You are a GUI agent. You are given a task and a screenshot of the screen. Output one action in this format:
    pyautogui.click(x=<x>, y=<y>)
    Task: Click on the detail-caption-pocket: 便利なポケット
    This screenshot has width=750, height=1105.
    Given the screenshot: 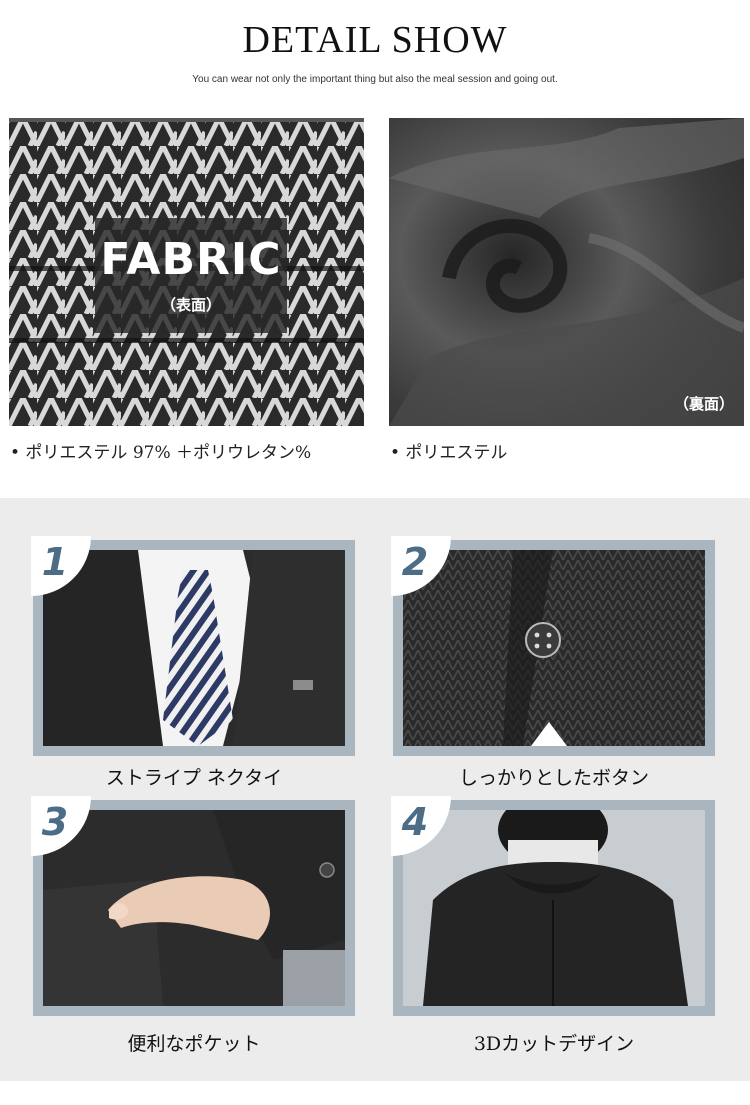 What is the action you would take?
    pyautogui.click(x=194, y=1044)
    